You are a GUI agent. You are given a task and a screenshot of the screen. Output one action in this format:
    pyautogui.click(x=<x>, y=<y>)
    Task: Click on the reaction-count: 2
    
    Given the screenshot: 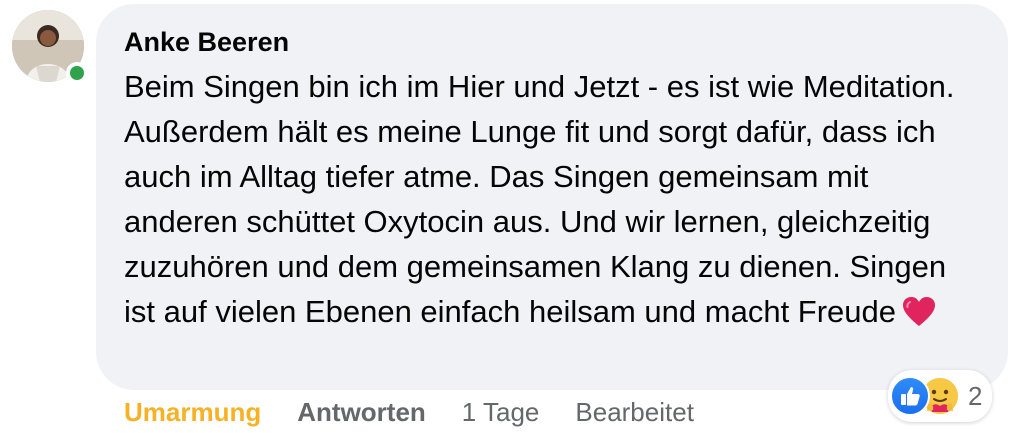 What is the action you would take?
    pyautogui.click(x=975, y=395)
    